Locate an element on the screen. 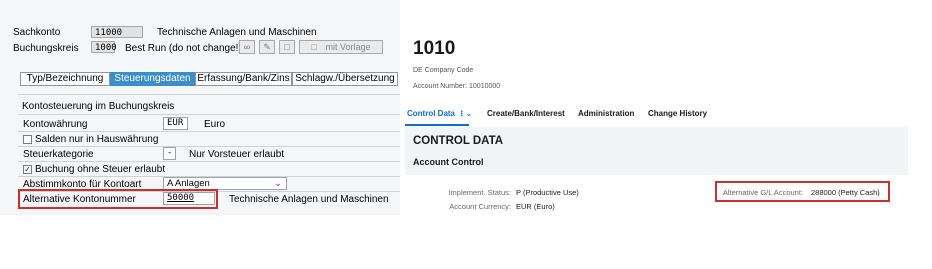 The width and height of the screenshot is (932, 269). implement-status-value: P (Productive Use) is located at coordinates (547, 192).